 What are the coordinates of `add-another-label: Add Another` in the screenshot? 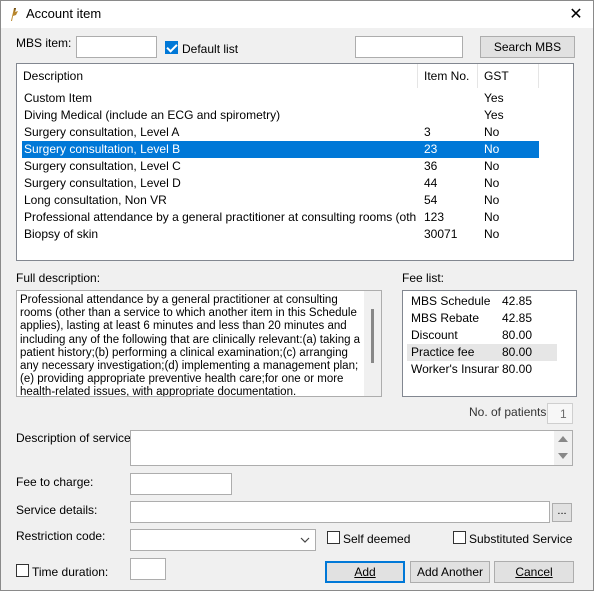 It's located at (450, 572).